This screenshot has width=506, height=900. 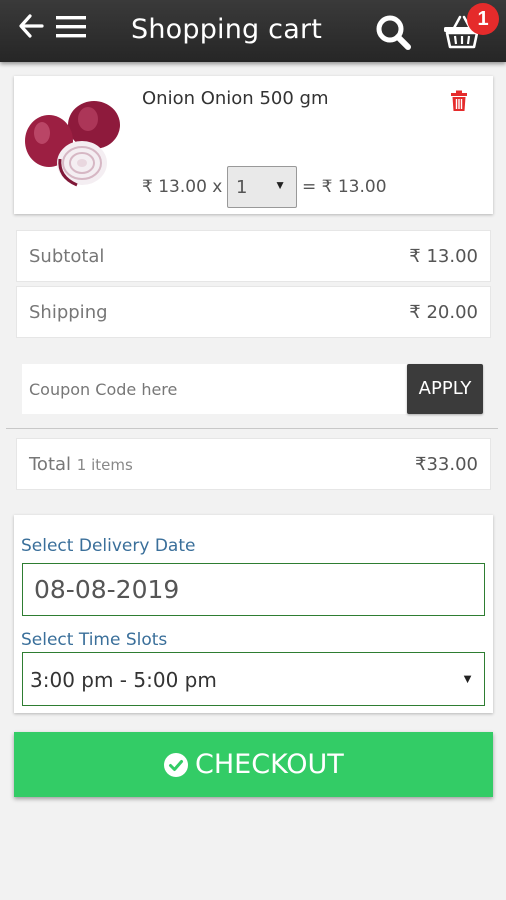 What do you see at coordinates (253, 312) in the screenshot?
I see `shipping-row: Shipping ₹ 20.00` at bounding box center [253, 312].